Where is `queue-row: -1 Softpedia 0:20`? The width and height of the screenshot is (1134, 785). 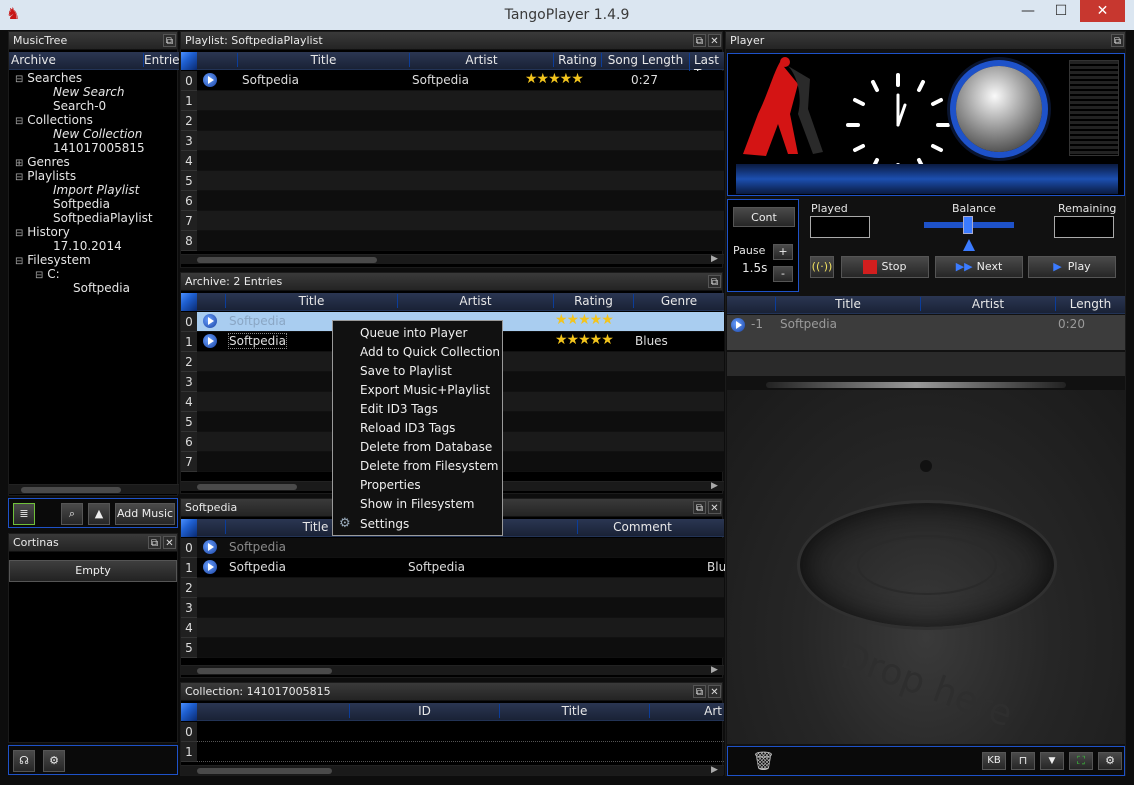
queue-row: -1 Softpedia 0:20 is located at coordinates (926, 333).